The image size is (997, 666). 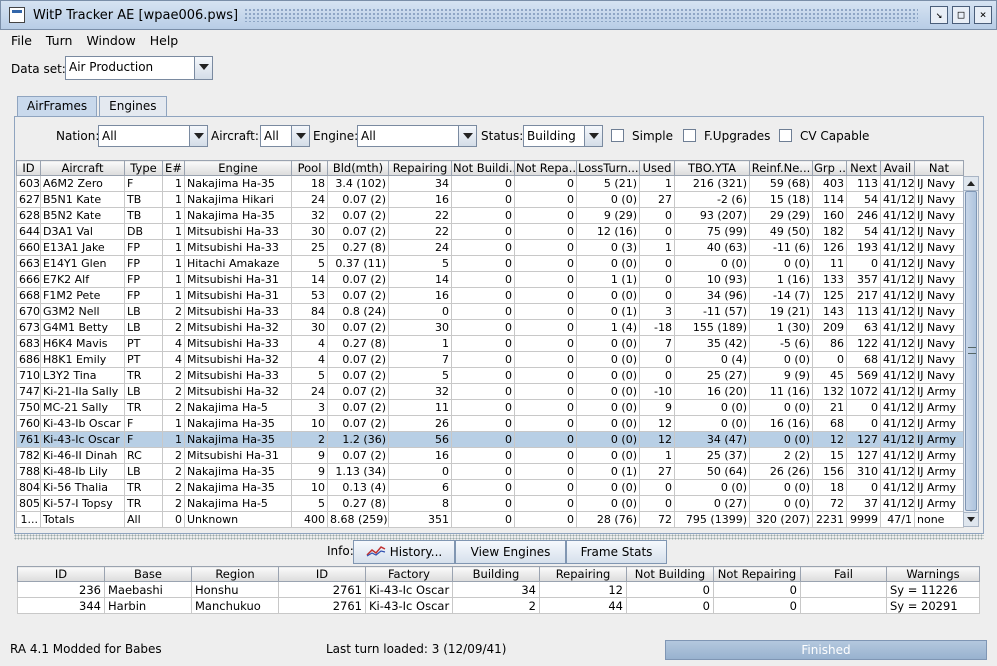 I want to click on menu-turn: Turn, so click(x=59, y=40).